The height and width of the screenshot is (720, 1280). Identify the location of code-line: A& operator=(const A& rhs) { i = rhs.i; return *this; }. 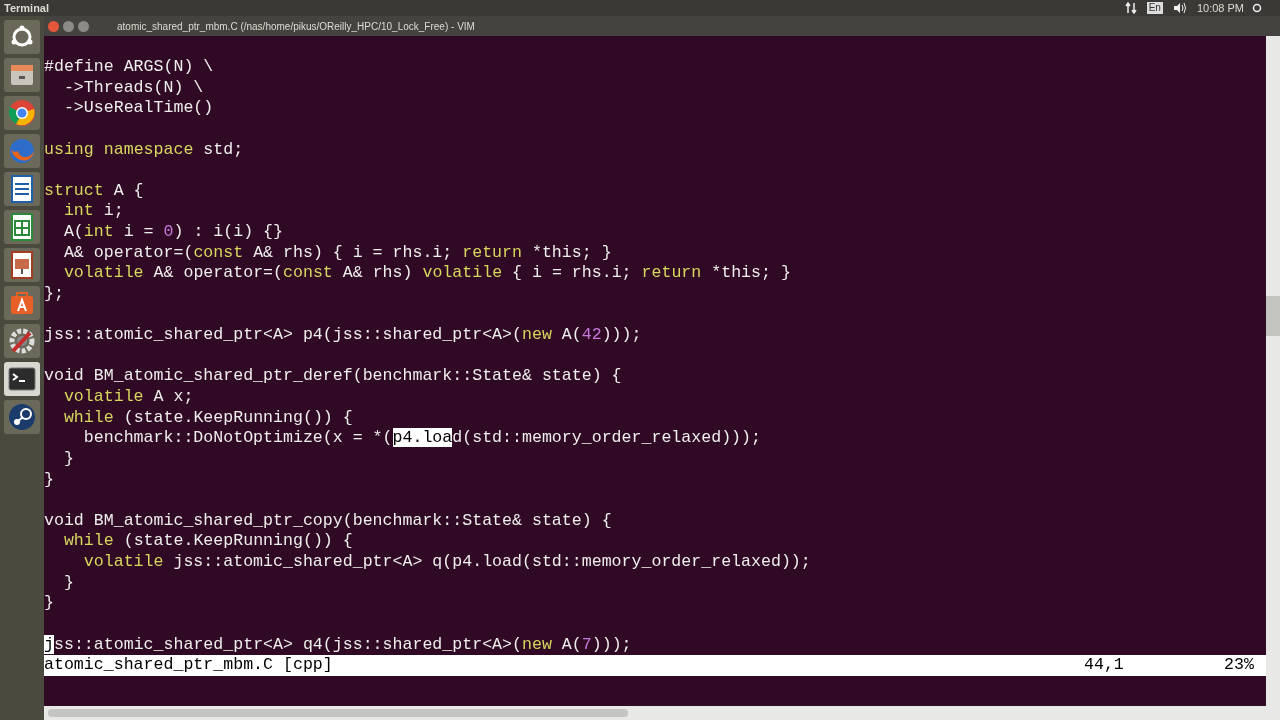
(337, 252).